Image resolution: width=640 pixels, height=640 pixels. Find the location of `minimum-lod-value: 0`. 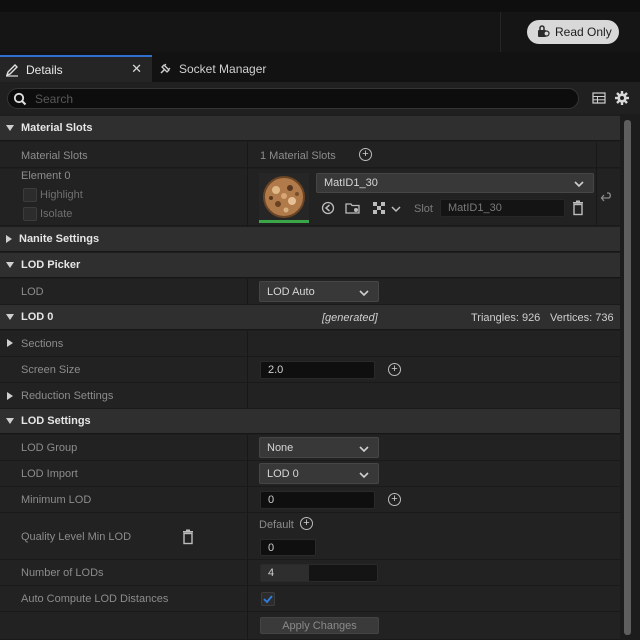

minimum-lod-value: 0 is located at coordinates (271, 500).